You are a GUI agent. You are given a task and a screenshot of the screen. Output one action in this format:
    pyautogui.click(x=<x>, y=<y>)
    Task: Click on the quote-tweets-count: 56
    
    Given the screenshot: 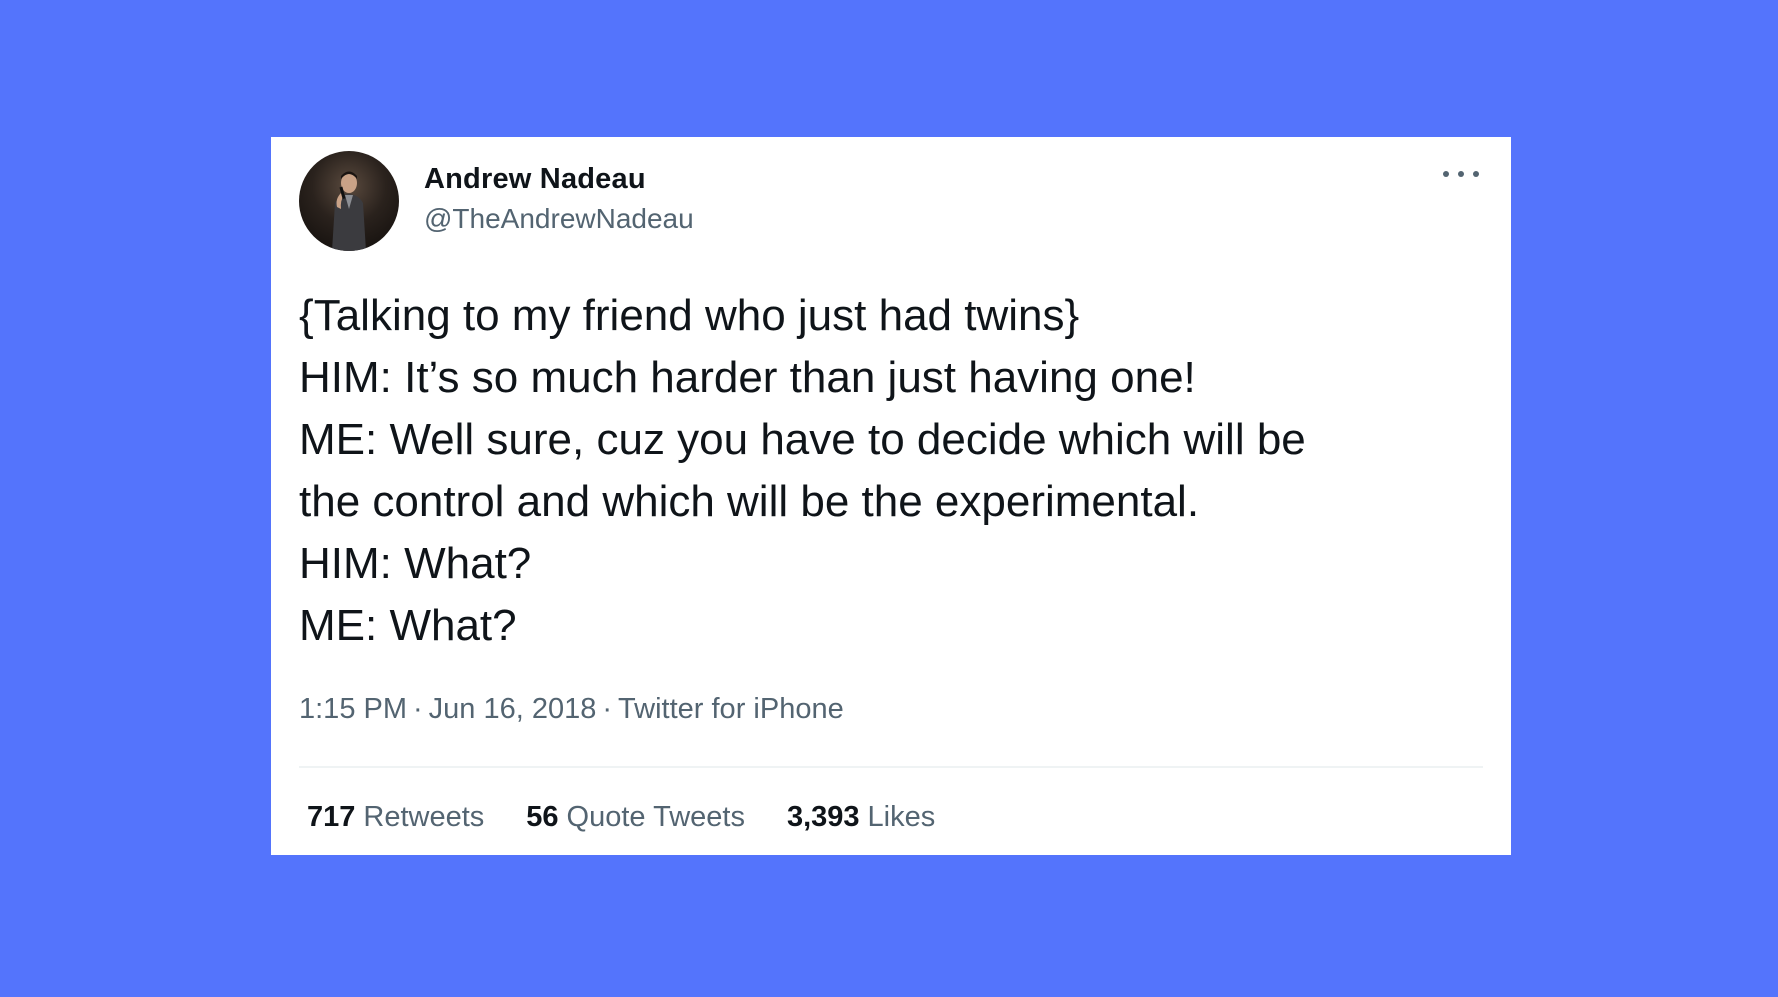 What is the action you would take?
    pyautogui.click(x=542, y=817)
    